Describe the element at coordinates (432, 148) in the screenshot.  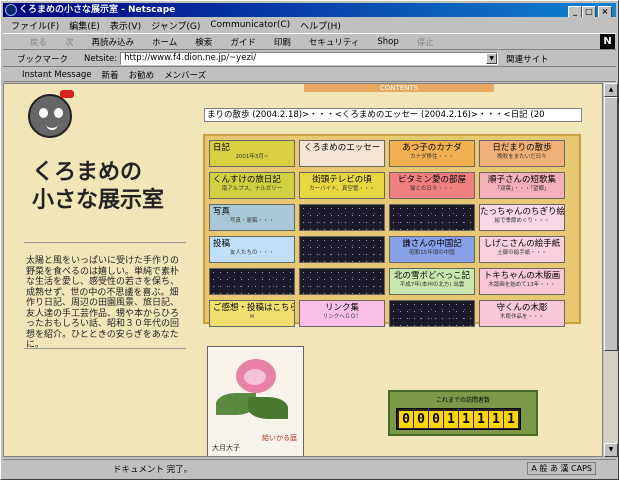
I see `contents-link-title: あつ子のカナダ` at that location.